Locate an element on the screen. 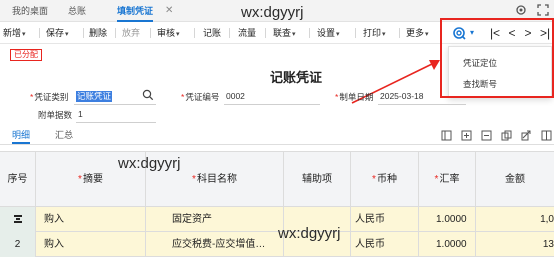 The image size is (554, 257). fullscreen-icon is located at coordinates (543, 10).